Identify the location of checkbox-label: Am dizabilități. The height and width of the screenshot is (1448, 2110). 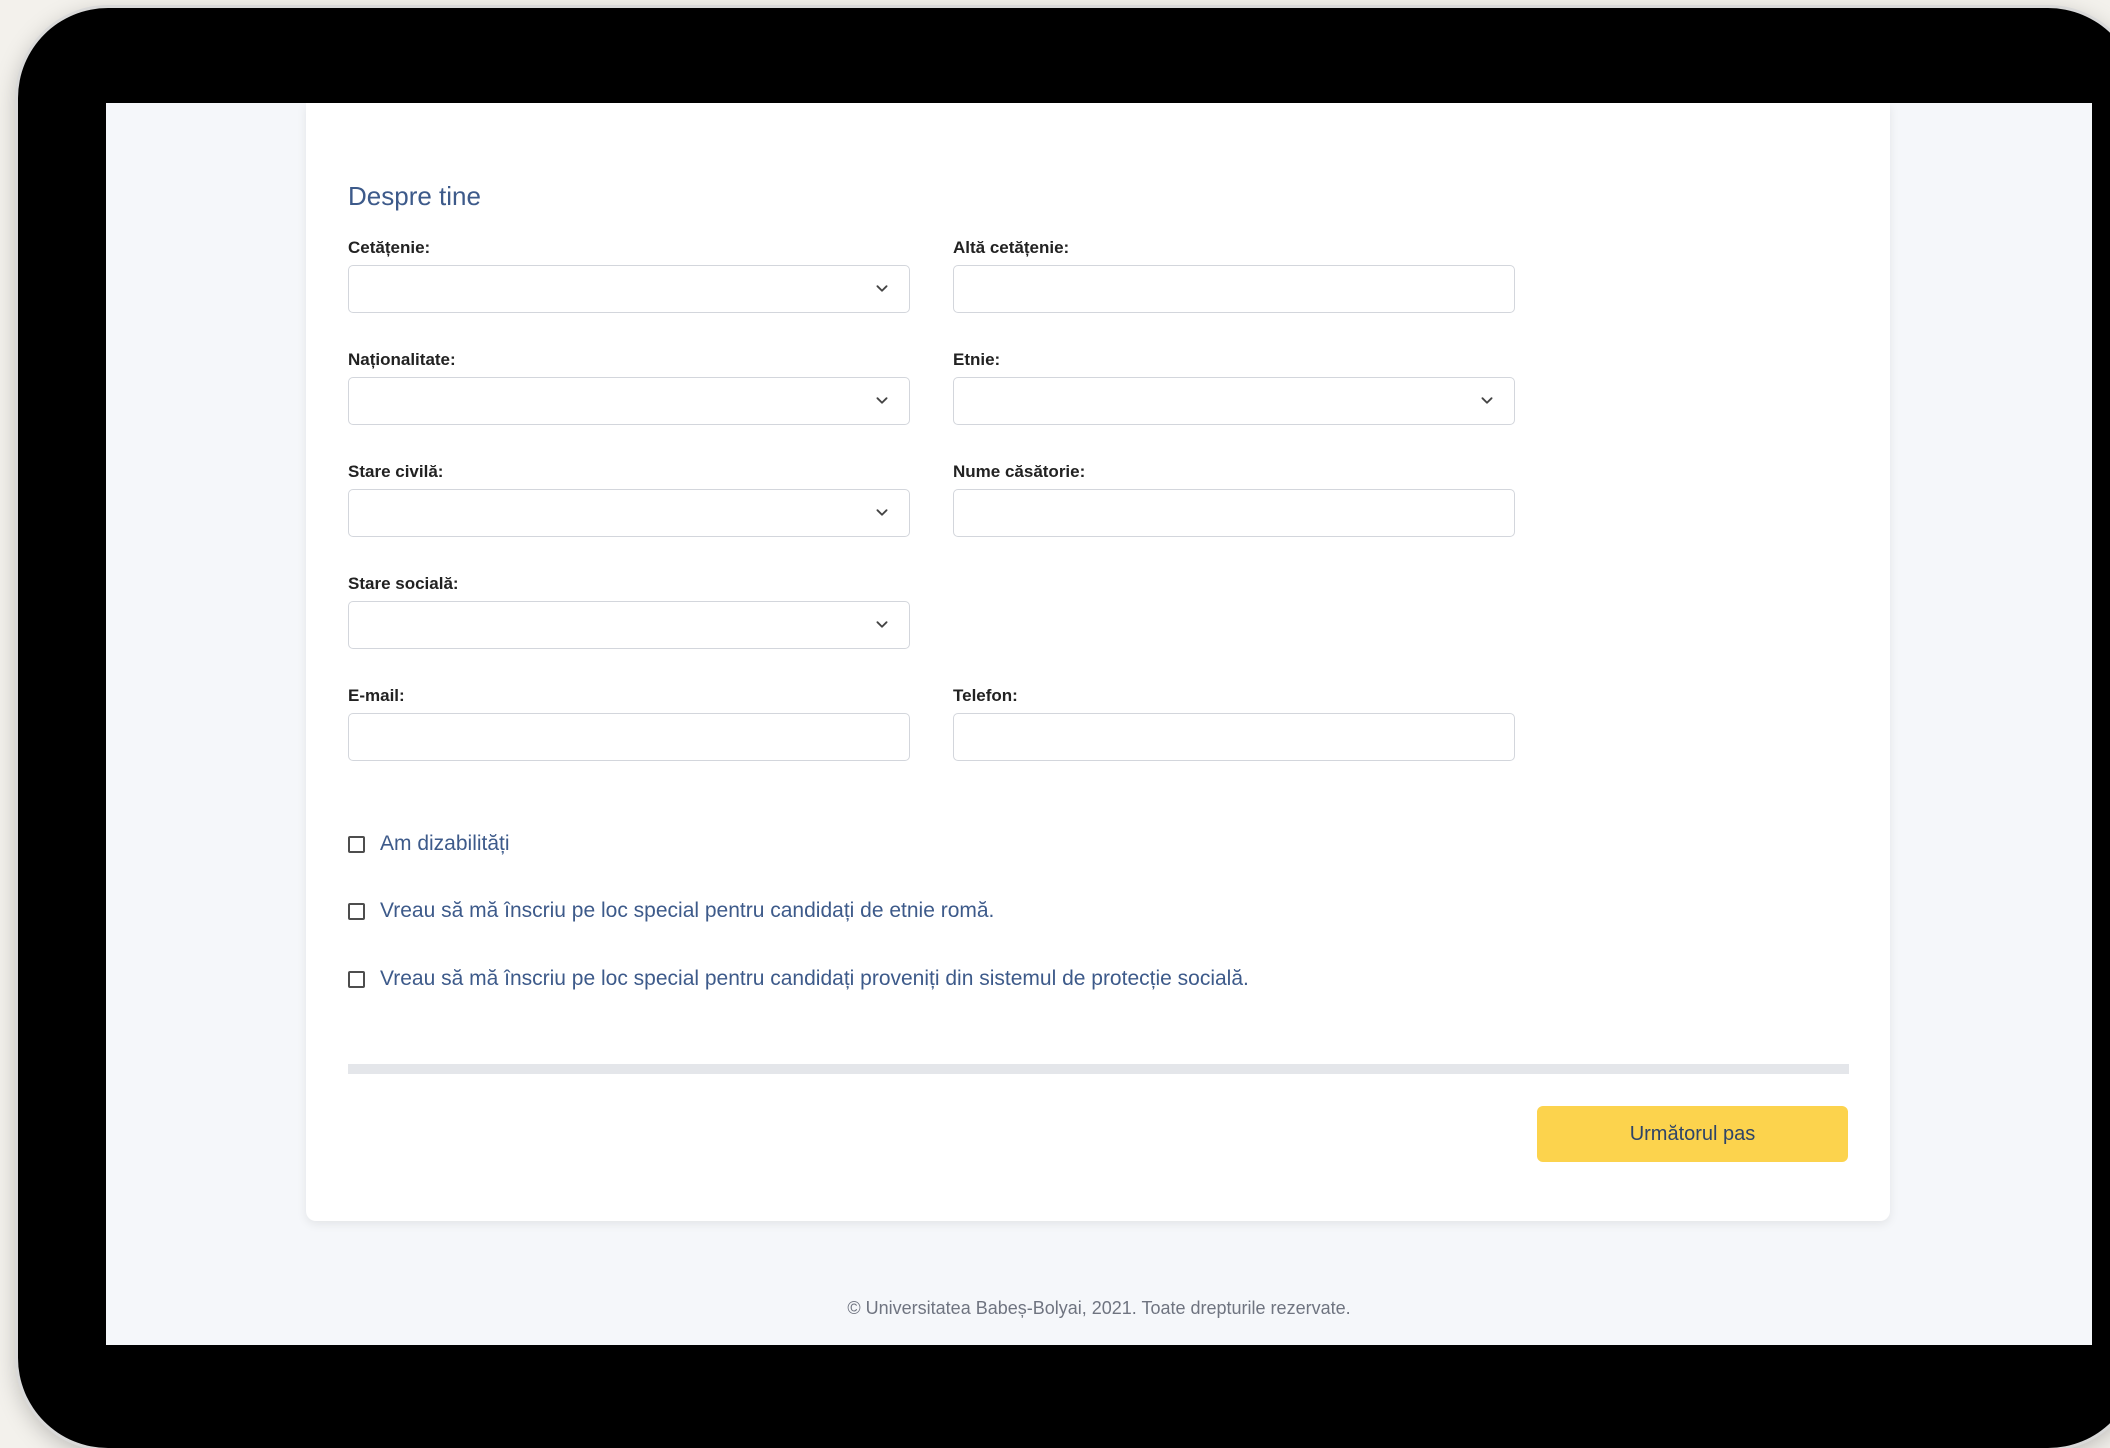
(445, 843).